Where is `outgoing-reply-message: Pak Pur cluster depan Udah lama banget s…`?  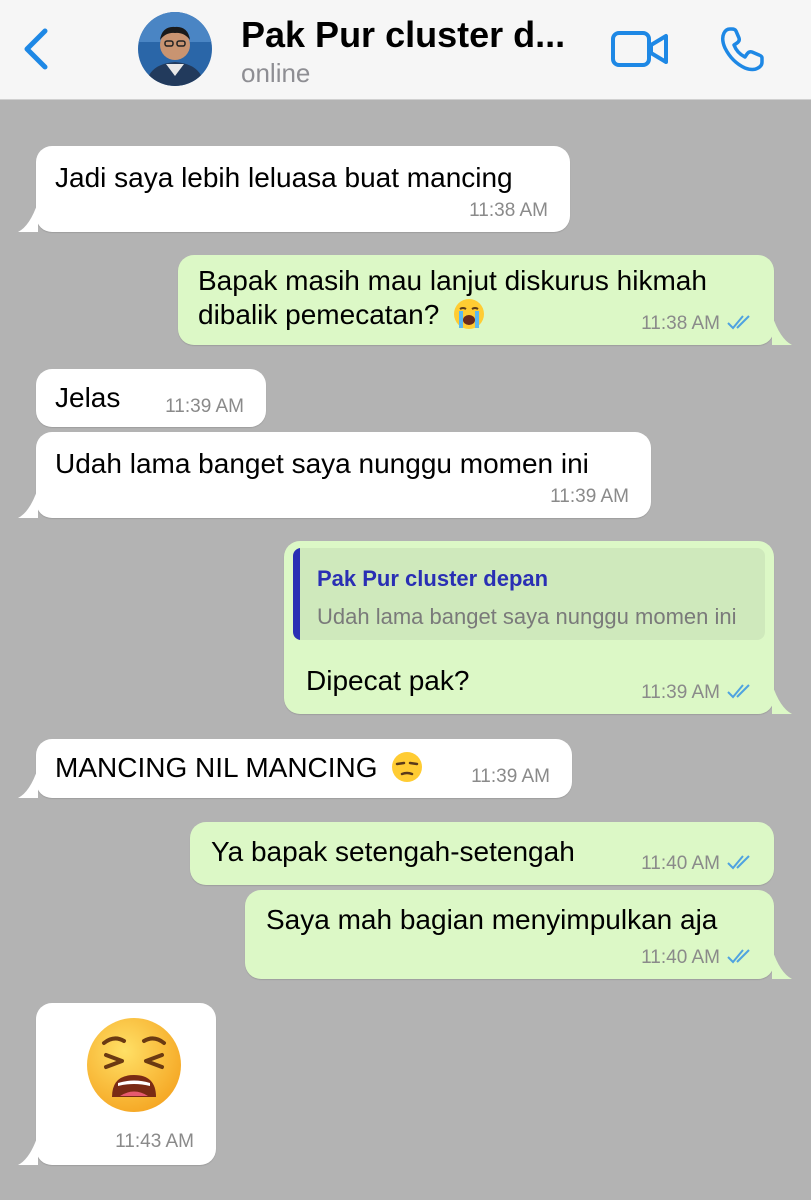
outgoing-reply-message: Pak Pur cluster depan Udah lama banget s… is located at coordinates (538, 627).